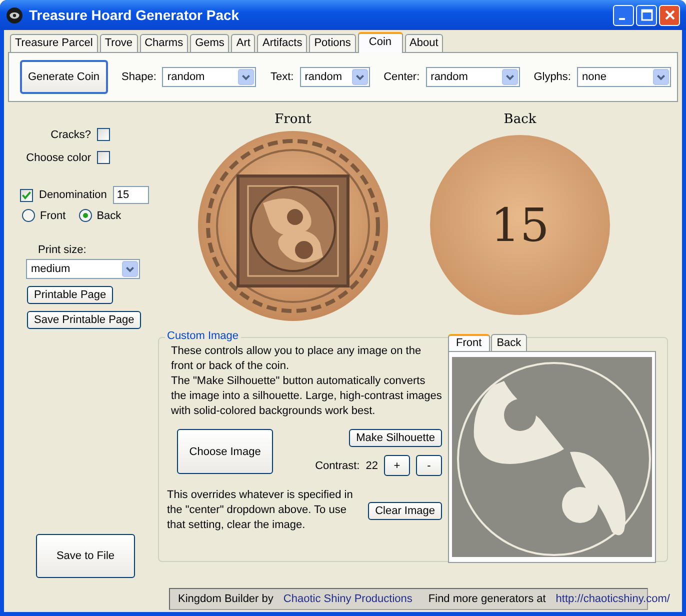 Image resolution: width=686 pixels, height=616 pixels. I want to click on status-text: Find more generators at, so click(487, 599).